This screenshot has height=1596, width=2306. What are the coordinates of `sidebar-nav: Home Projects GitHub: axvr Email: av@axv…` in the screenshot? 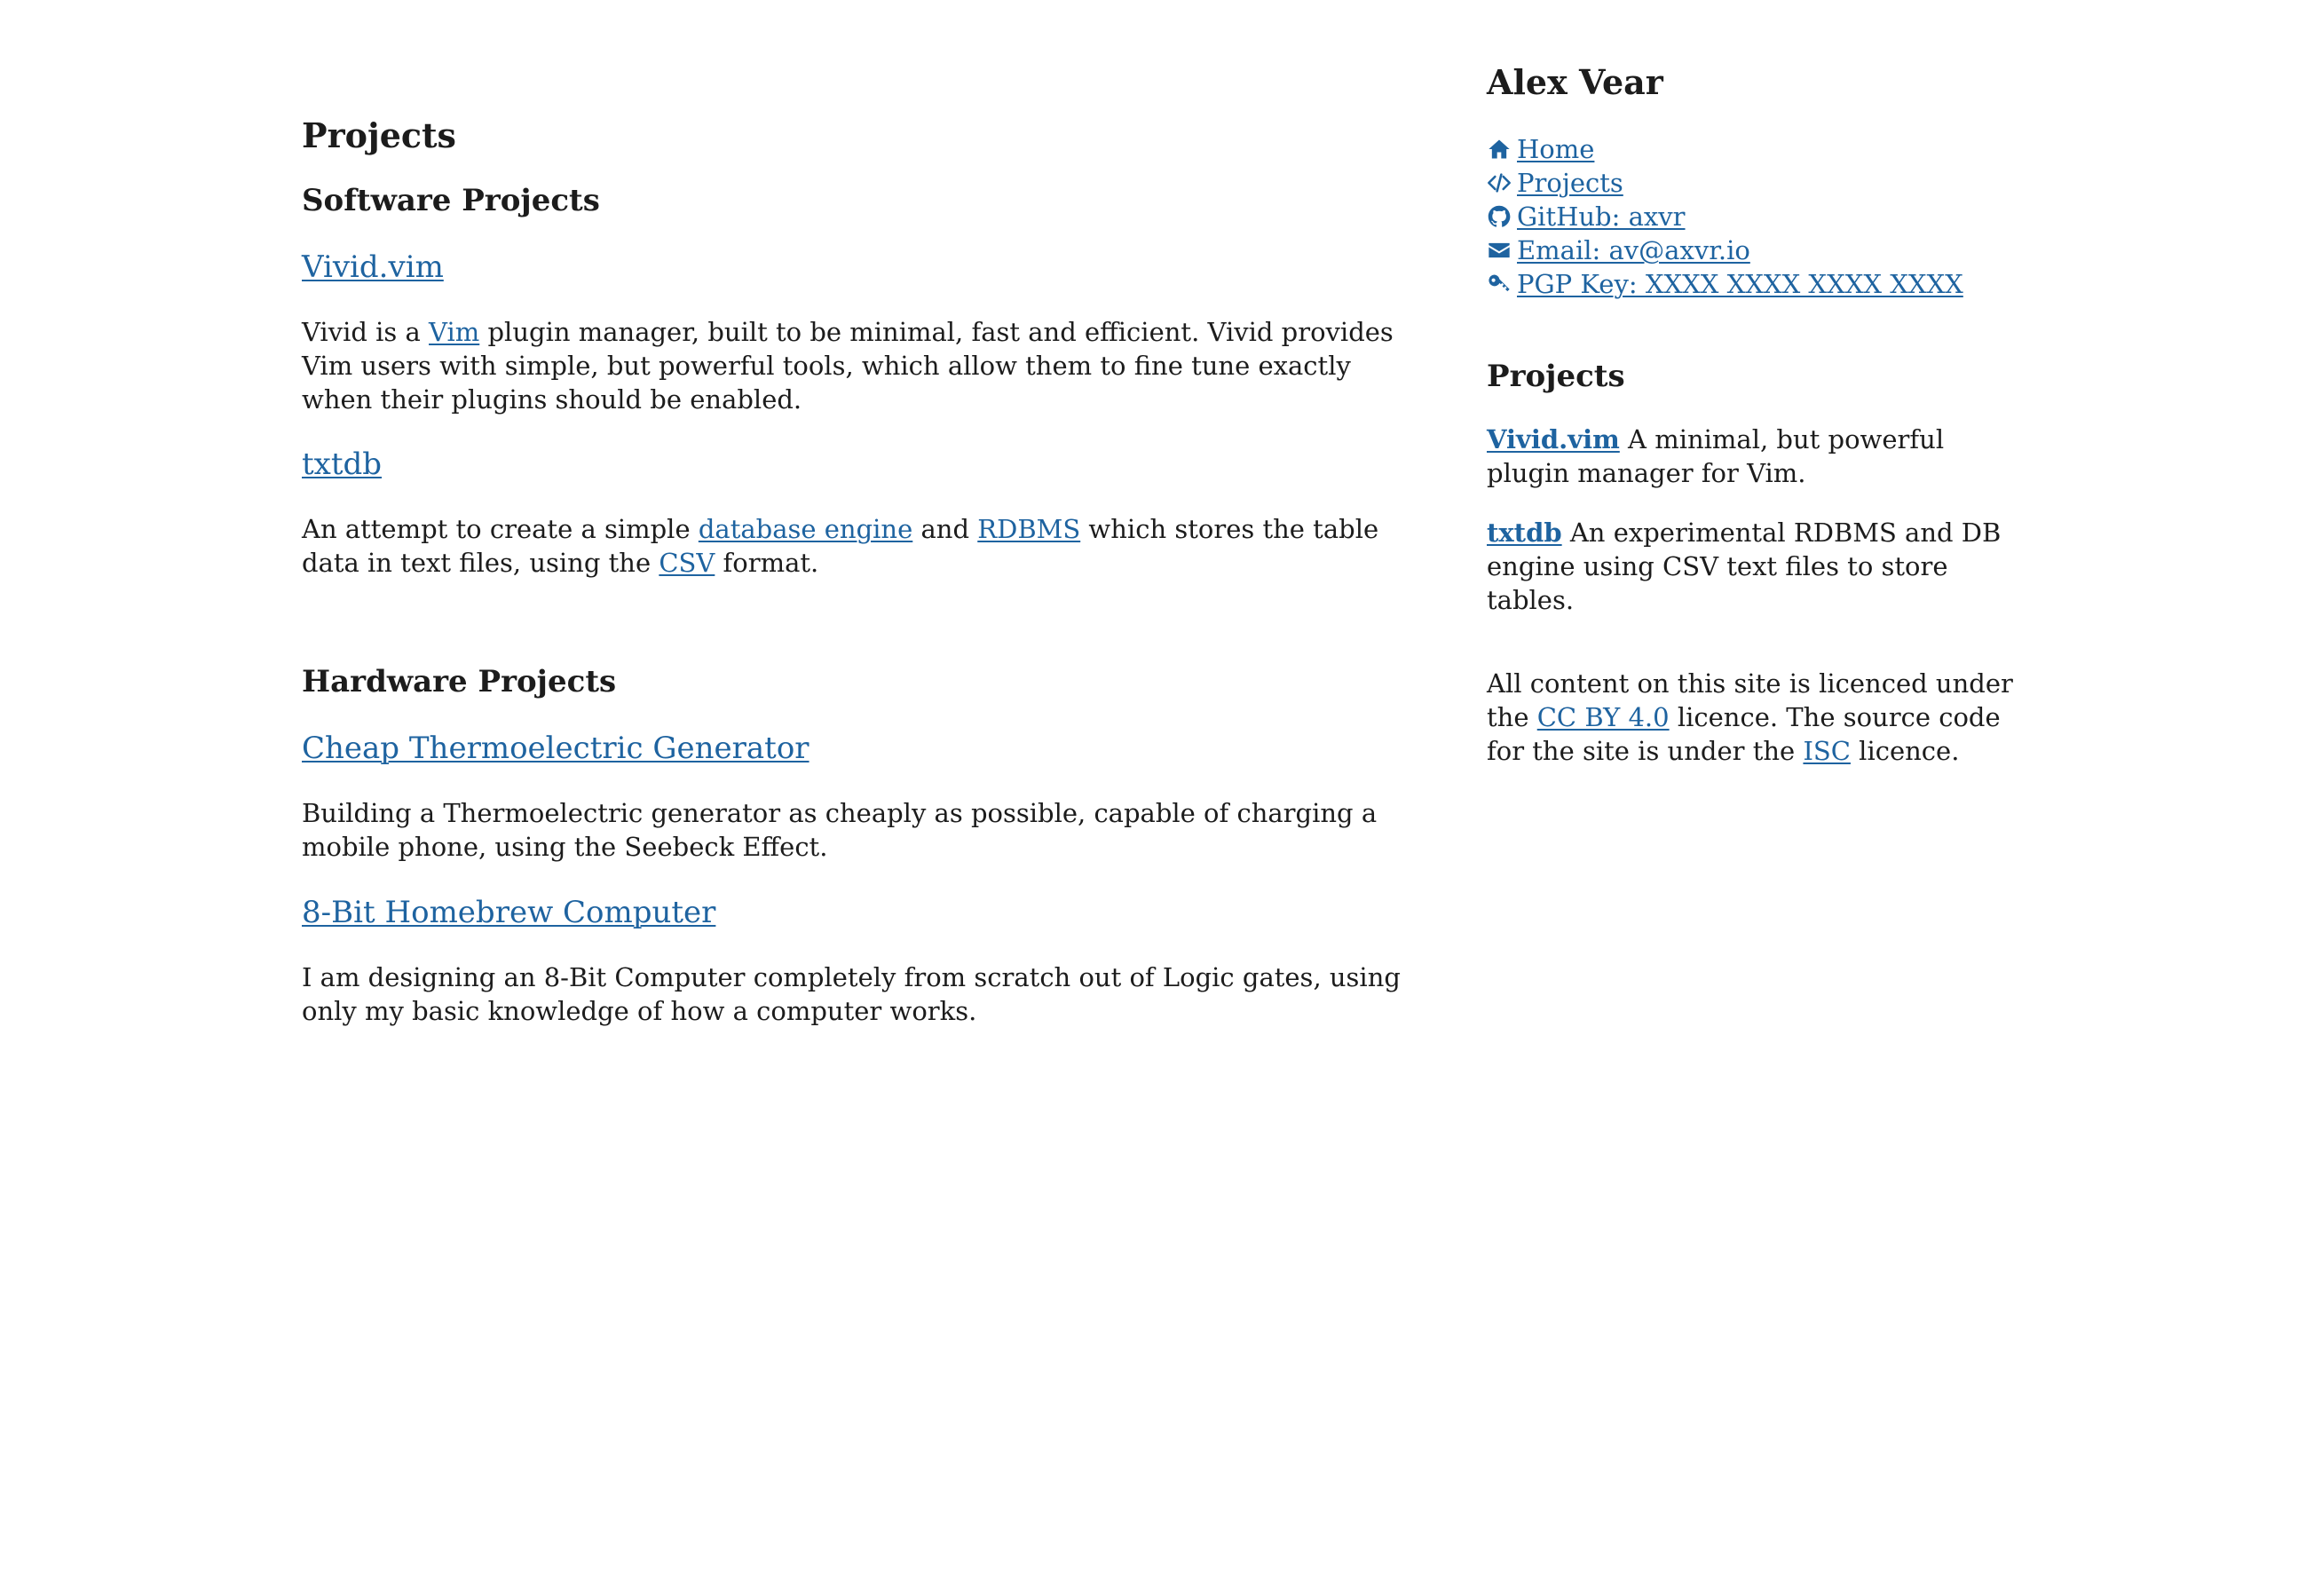 It's located at (1753, 216).